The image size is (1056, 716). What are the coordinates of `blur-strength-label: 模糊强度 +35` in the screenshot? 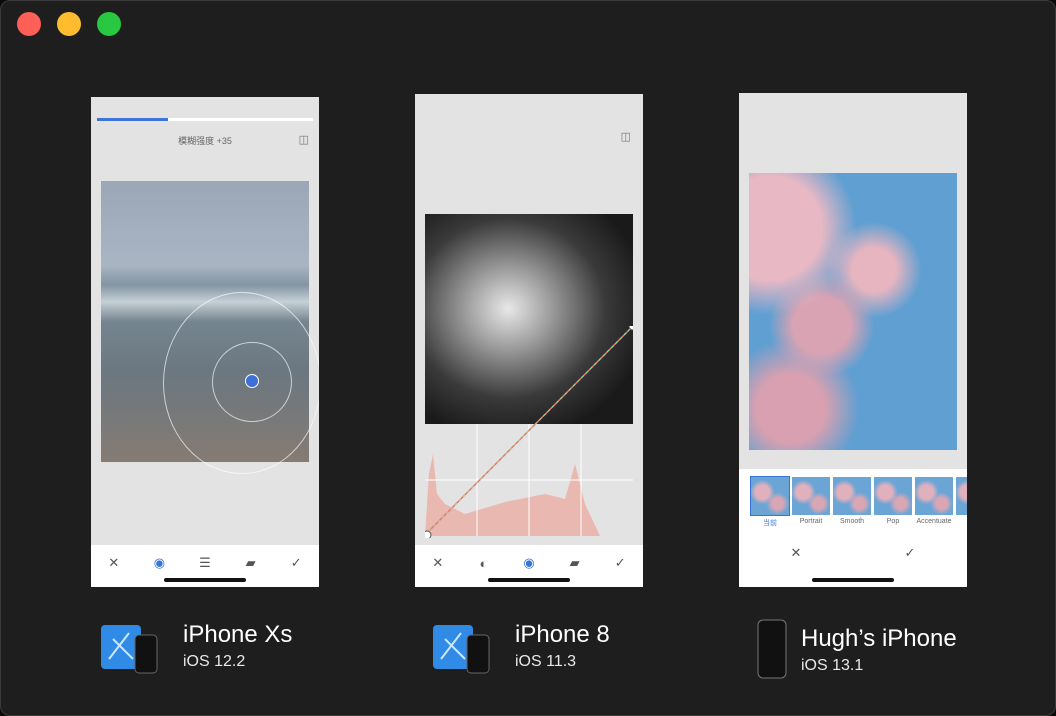 It's located at (205, 141).